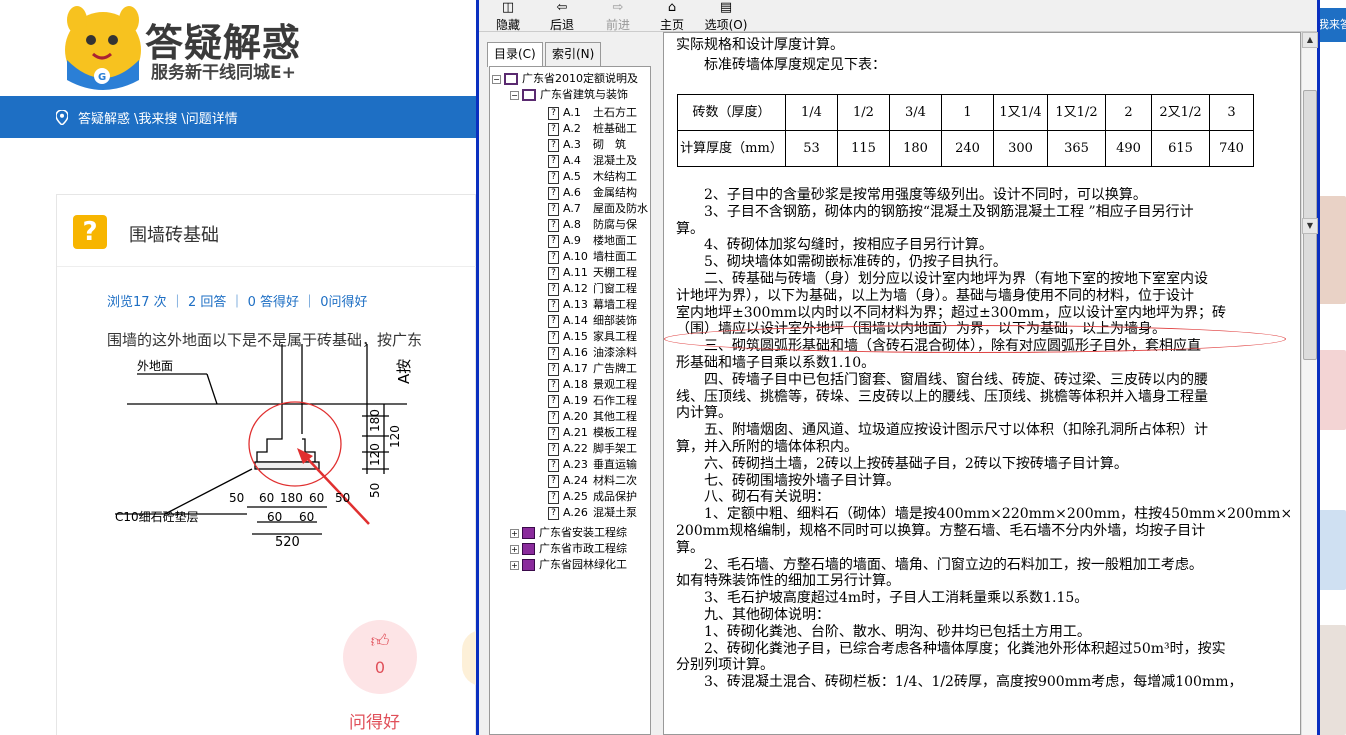 The height and width of the screenshot is (735, 1346). What do you see at coordinates (587, 145) in the screenshot?
I see `tree-item: ? A.3 砌 筑` at bounding box center [587, 145].